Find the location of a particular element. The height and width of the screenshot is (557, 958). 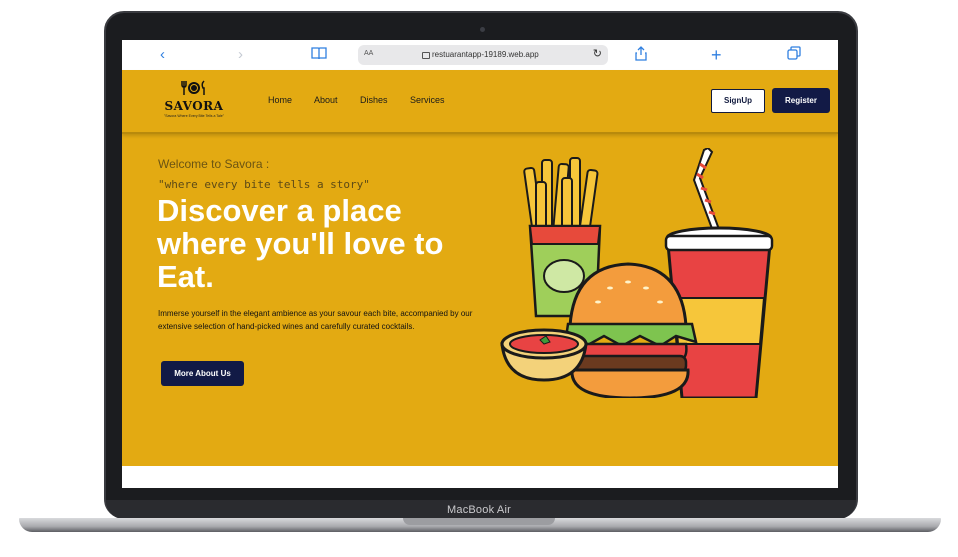

browser-toolbar: ‹ › AA restuarantapp-19189.web.app ↻ + is located at coordinates (480, 55).